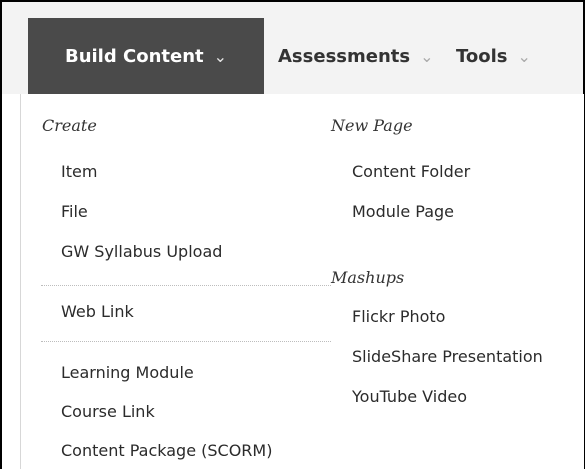 This screenshot has height=469, width=587. What do you see at coordinates (368, 277) in the screenshot?
I see `heading-mashups: Mashups` at bounding box center [368, 277].